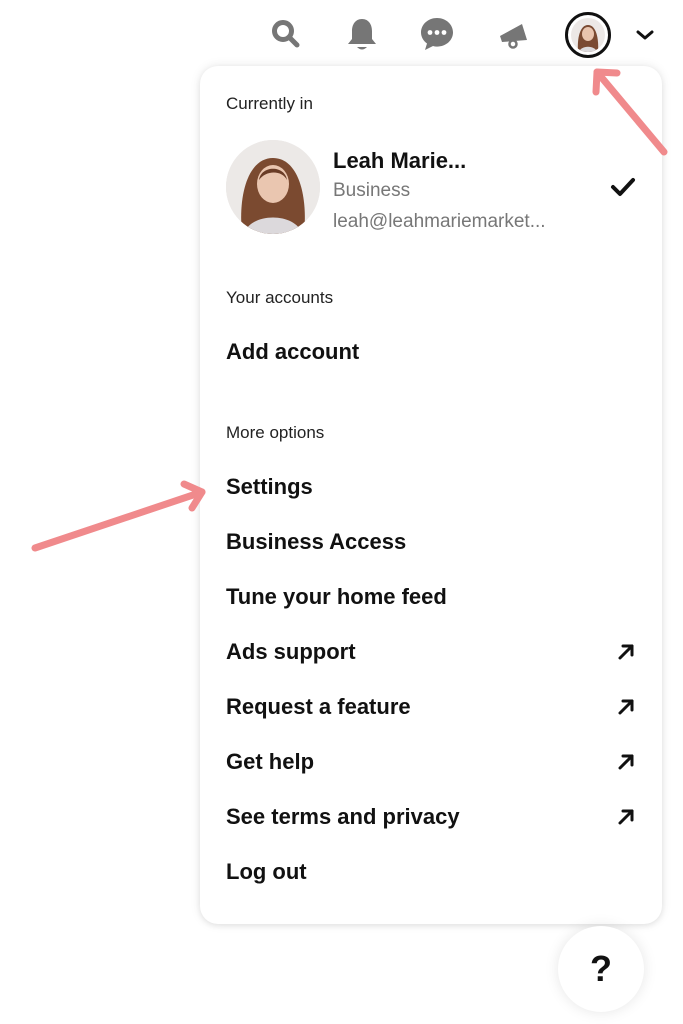  I want to click on currently-in-label: Currently in, so click(269, 103).